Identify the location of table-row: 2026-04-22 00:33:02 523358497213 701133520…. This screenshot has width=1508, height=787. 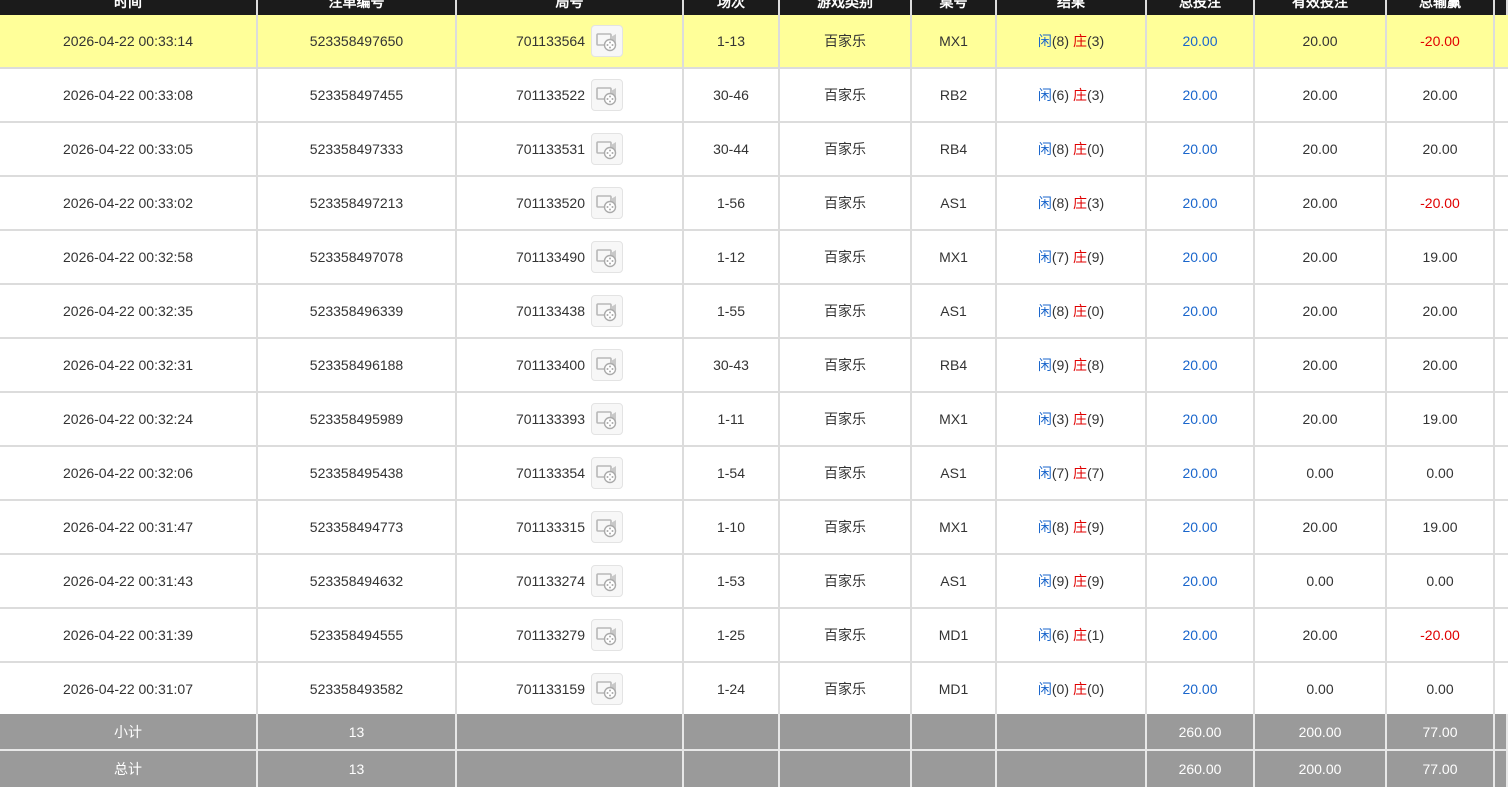
(754, 204).